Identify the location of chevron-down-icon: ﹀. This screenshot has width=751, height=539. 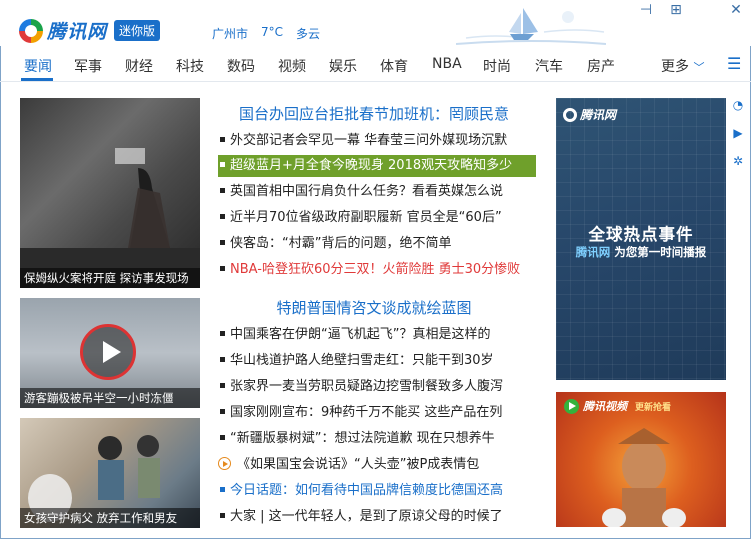
(699, 67).